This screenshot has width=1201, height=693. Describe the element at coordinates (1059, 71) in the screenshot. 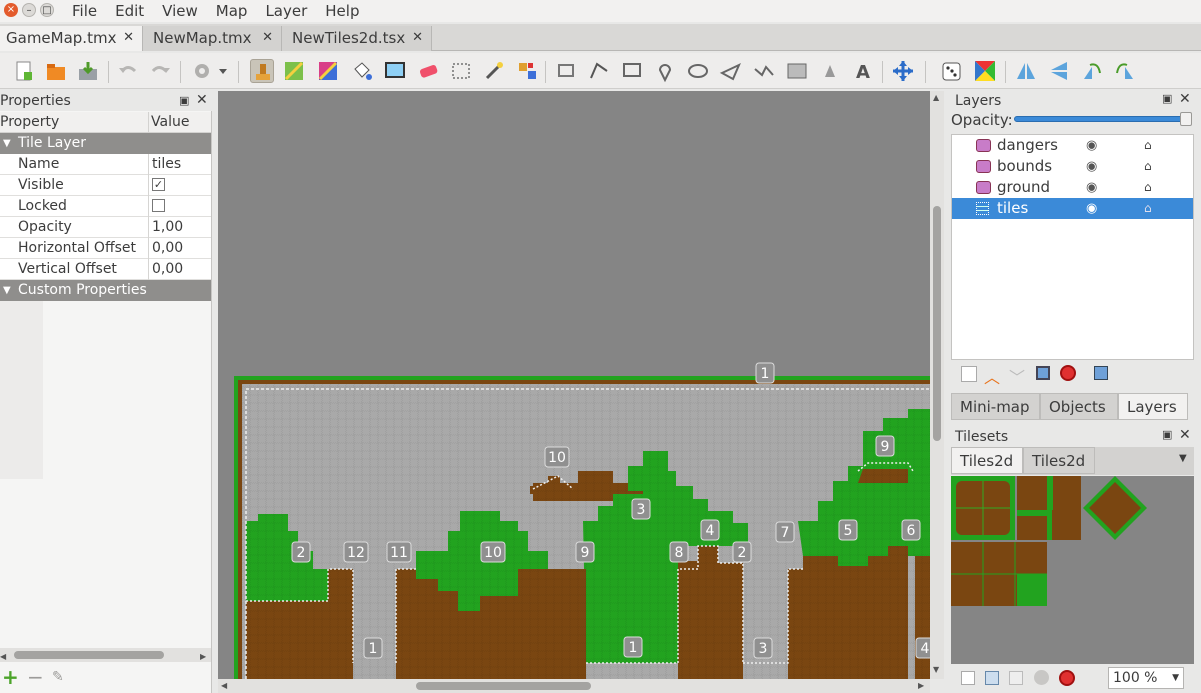

I see `flip-vertical-icon` at that location.